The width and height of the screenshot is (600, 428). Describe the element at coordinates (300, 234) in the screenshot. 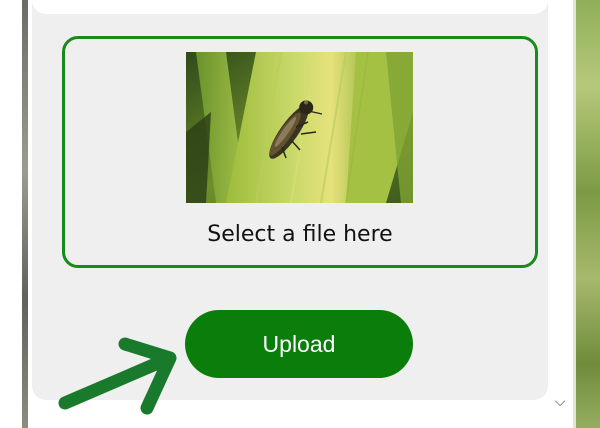

I see `dropzone-label: Select a file here` at that location.